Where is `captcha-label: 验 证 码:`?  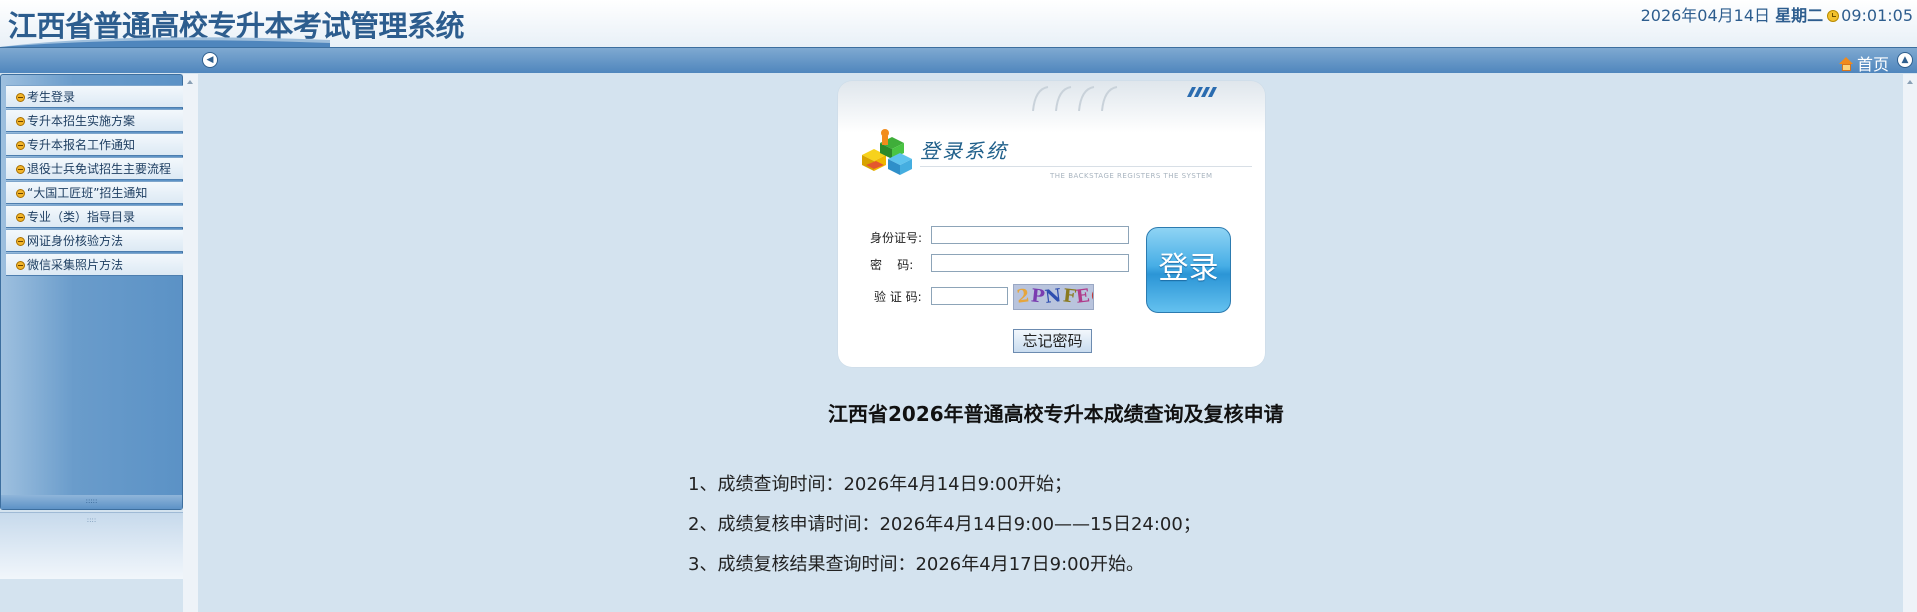 captcha-label: 验 证 码: is located at coordinates (898, 297).